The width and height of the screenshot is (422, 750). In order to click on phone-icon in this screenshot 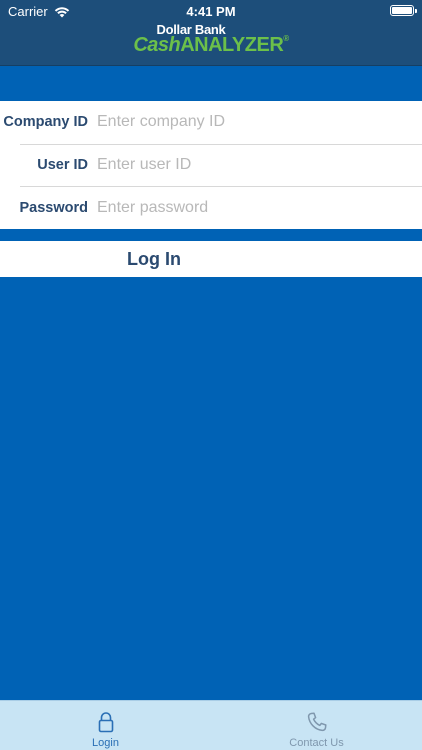, I will do `click(317, 722)`.